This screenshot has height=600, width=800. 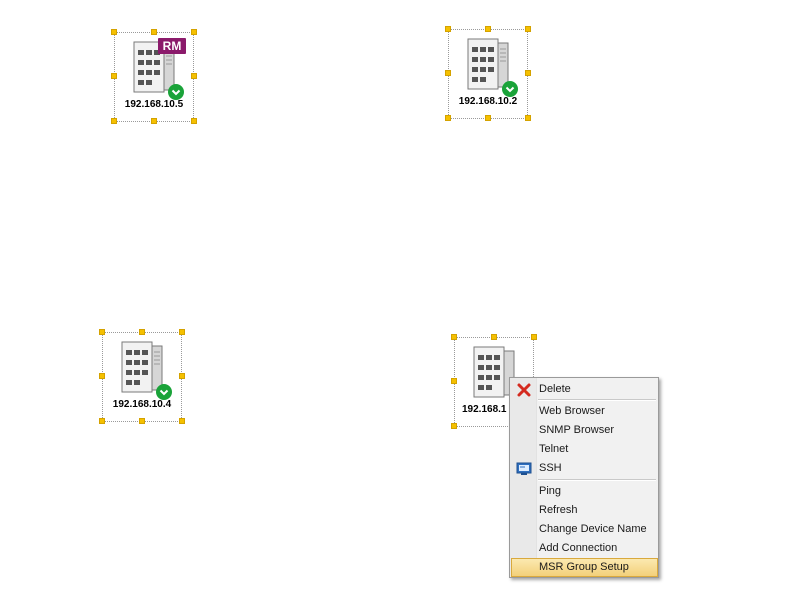 What do you see at coordinates (572, 411) in the screenshot?
I see `menu-item-label: Web Browser` at bounding box center [572, 411].